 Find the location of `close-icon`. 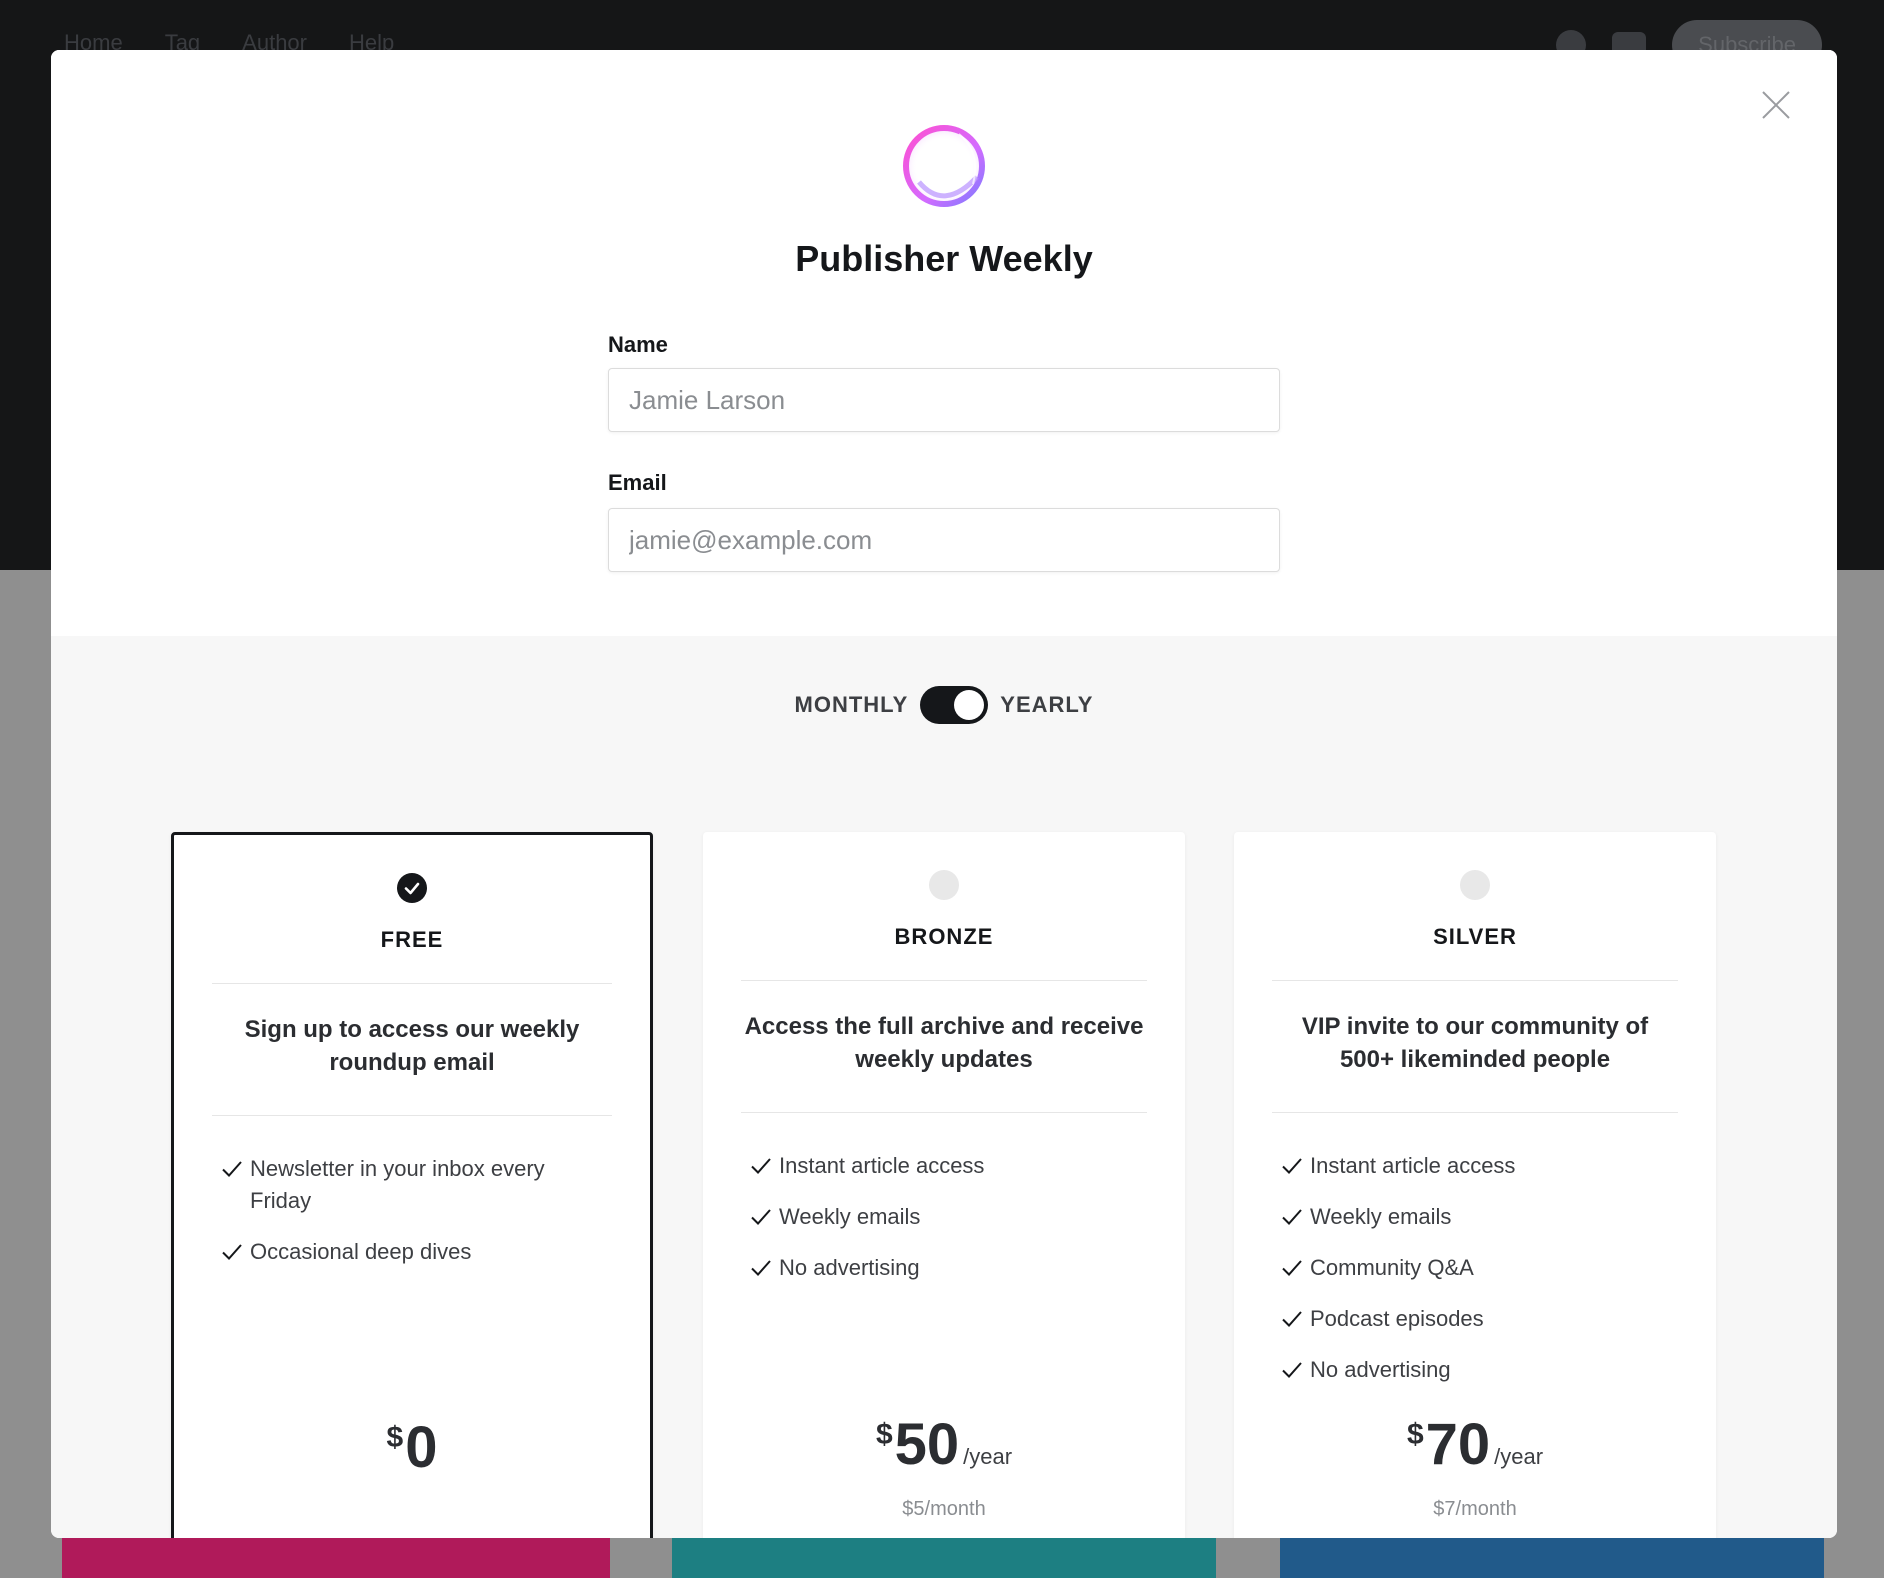

close-icon is located at coordinates (1776, 105).